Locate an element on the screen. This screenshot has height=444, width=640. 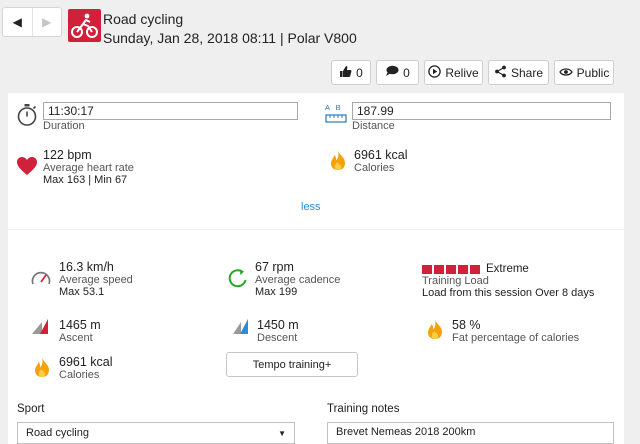
duration-field: 11:30:17 Duration is located at coordinates (170, 117).